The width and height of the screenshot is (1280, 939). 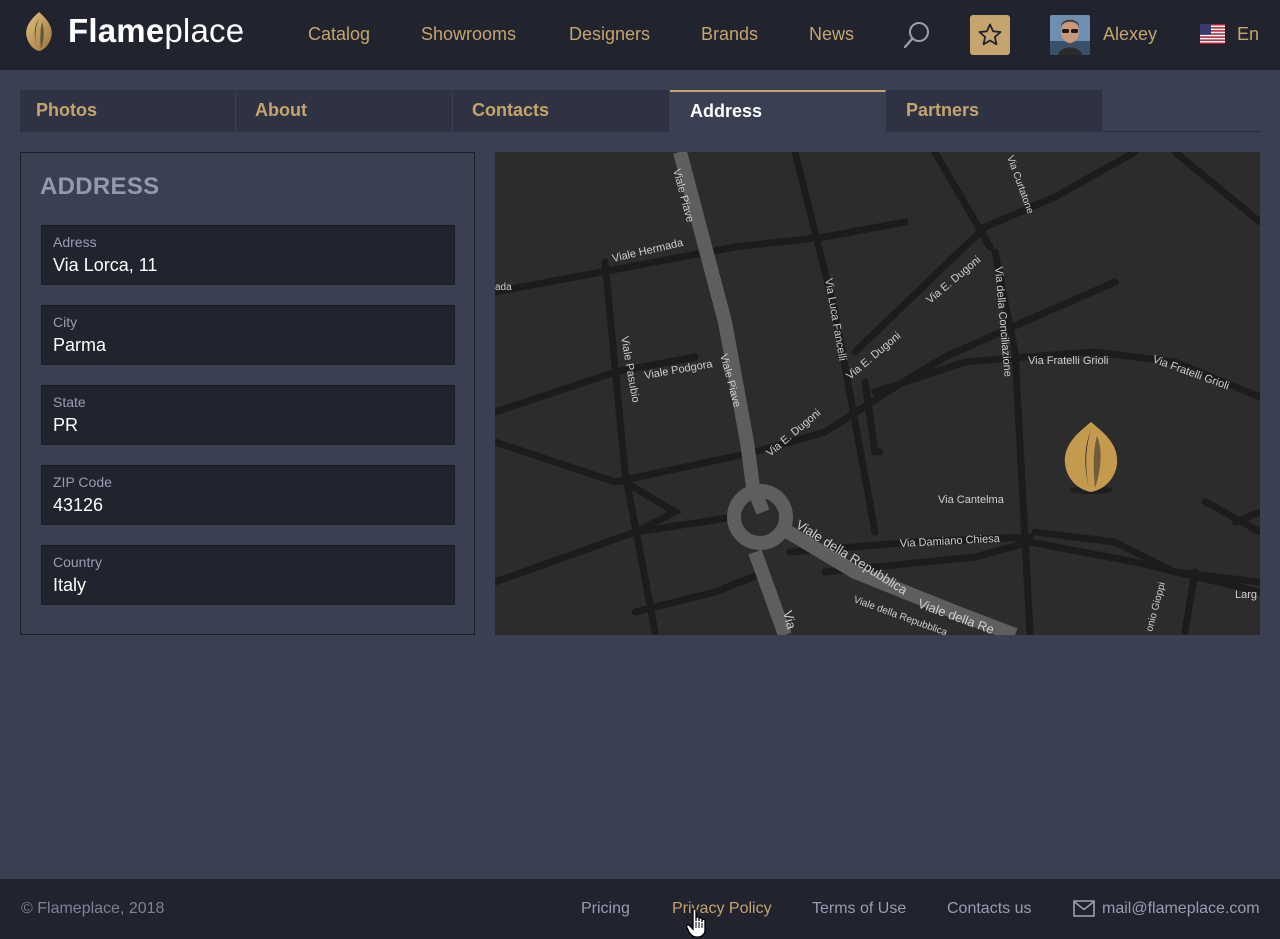 What do you see at coordinates (93, 908) in the screenshot?
I see `copyright-text: © Flameplace, 2018` at bounding box center [93, 908].